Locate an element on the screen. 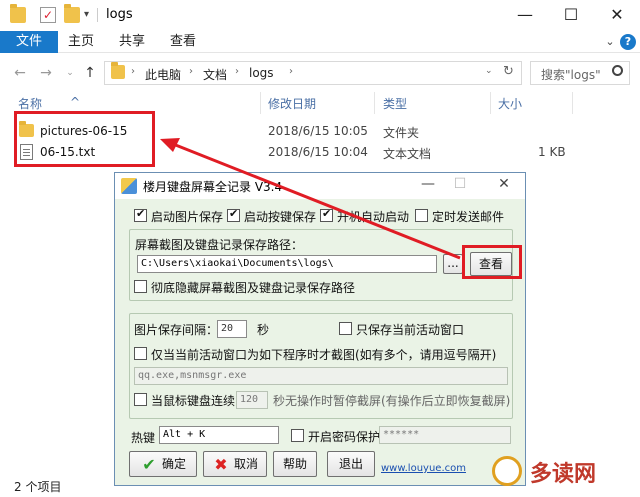  watermark-text: 多读网 is located at coordinates (563, 474).